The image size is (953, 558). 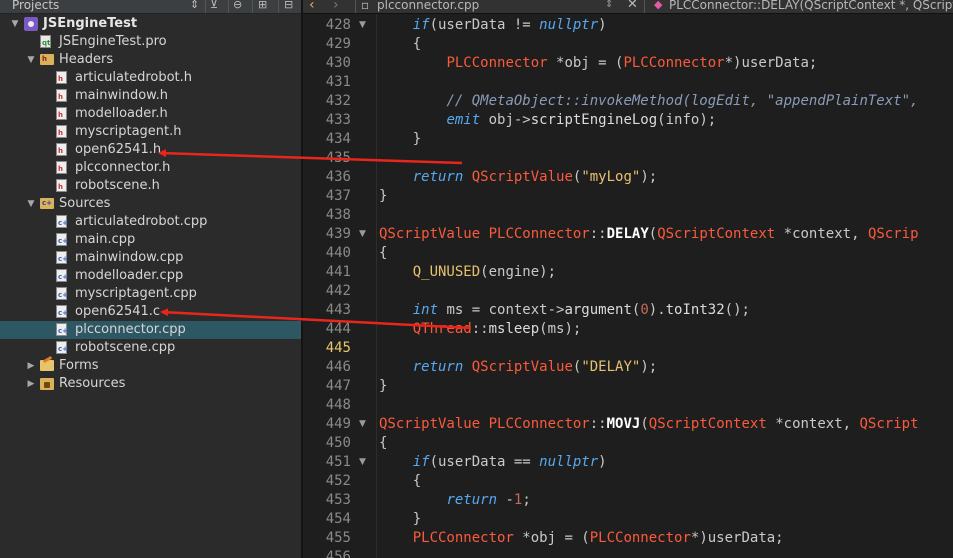 I want to click on tree-row: h myscriptagent.h, so click(x=150, y=132).